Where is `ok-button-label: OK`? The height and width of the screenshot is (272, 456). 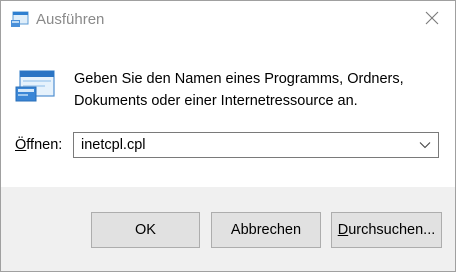
ok-button-label: OK is located at coordinates (145, 230).